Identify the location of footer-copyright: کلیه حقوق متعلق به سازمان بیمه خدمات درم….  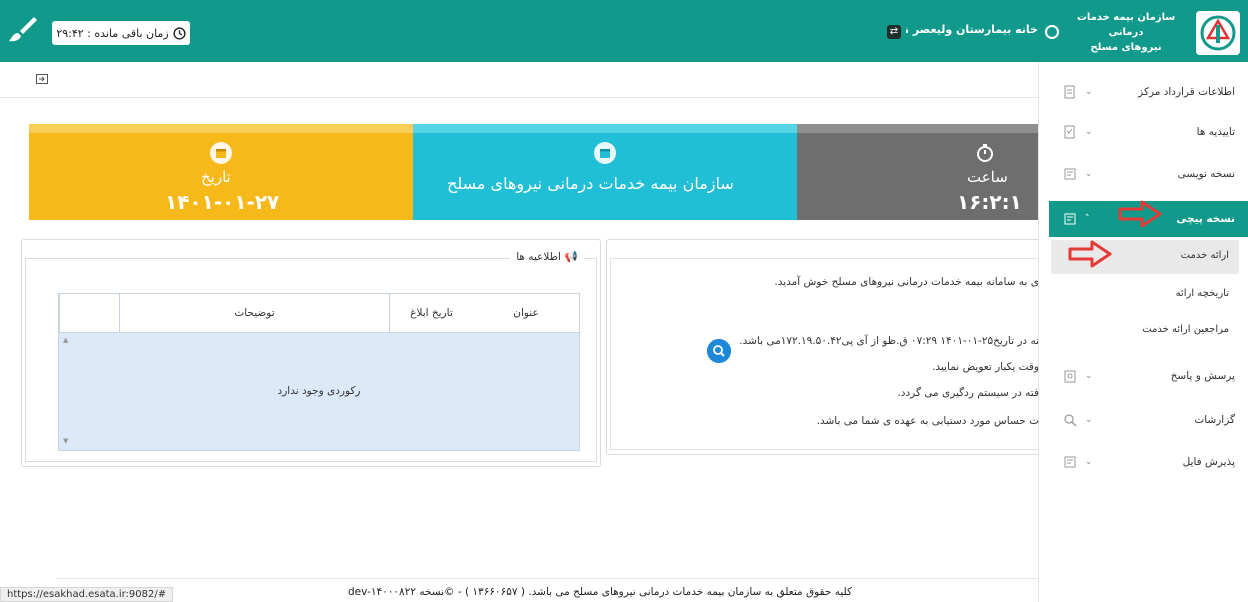
(600, 592).